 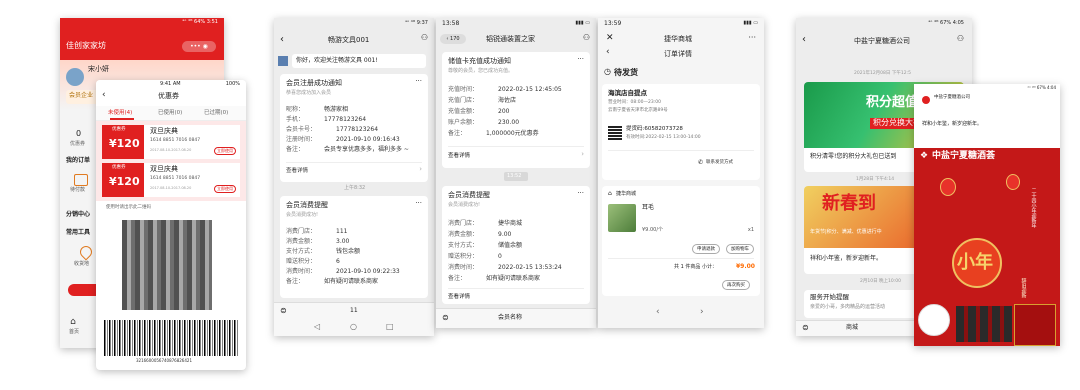 What do you see at coordinates (86, 252) in the screenshot?
I see `location-icon` at bounding box center [86, 252].